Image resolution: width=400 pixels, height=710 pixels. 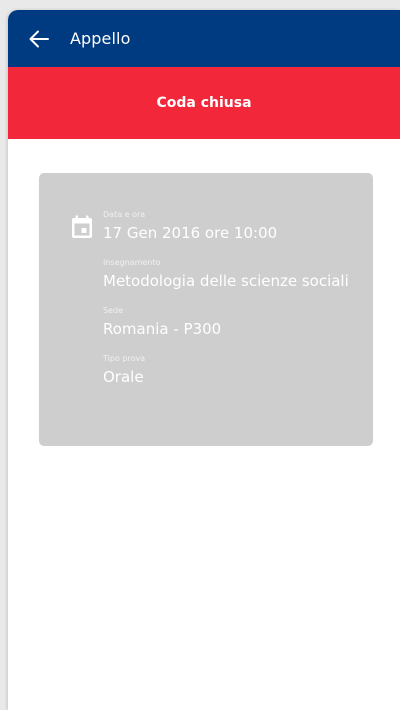 I want to click on back-button, so click(x=39, y=39).